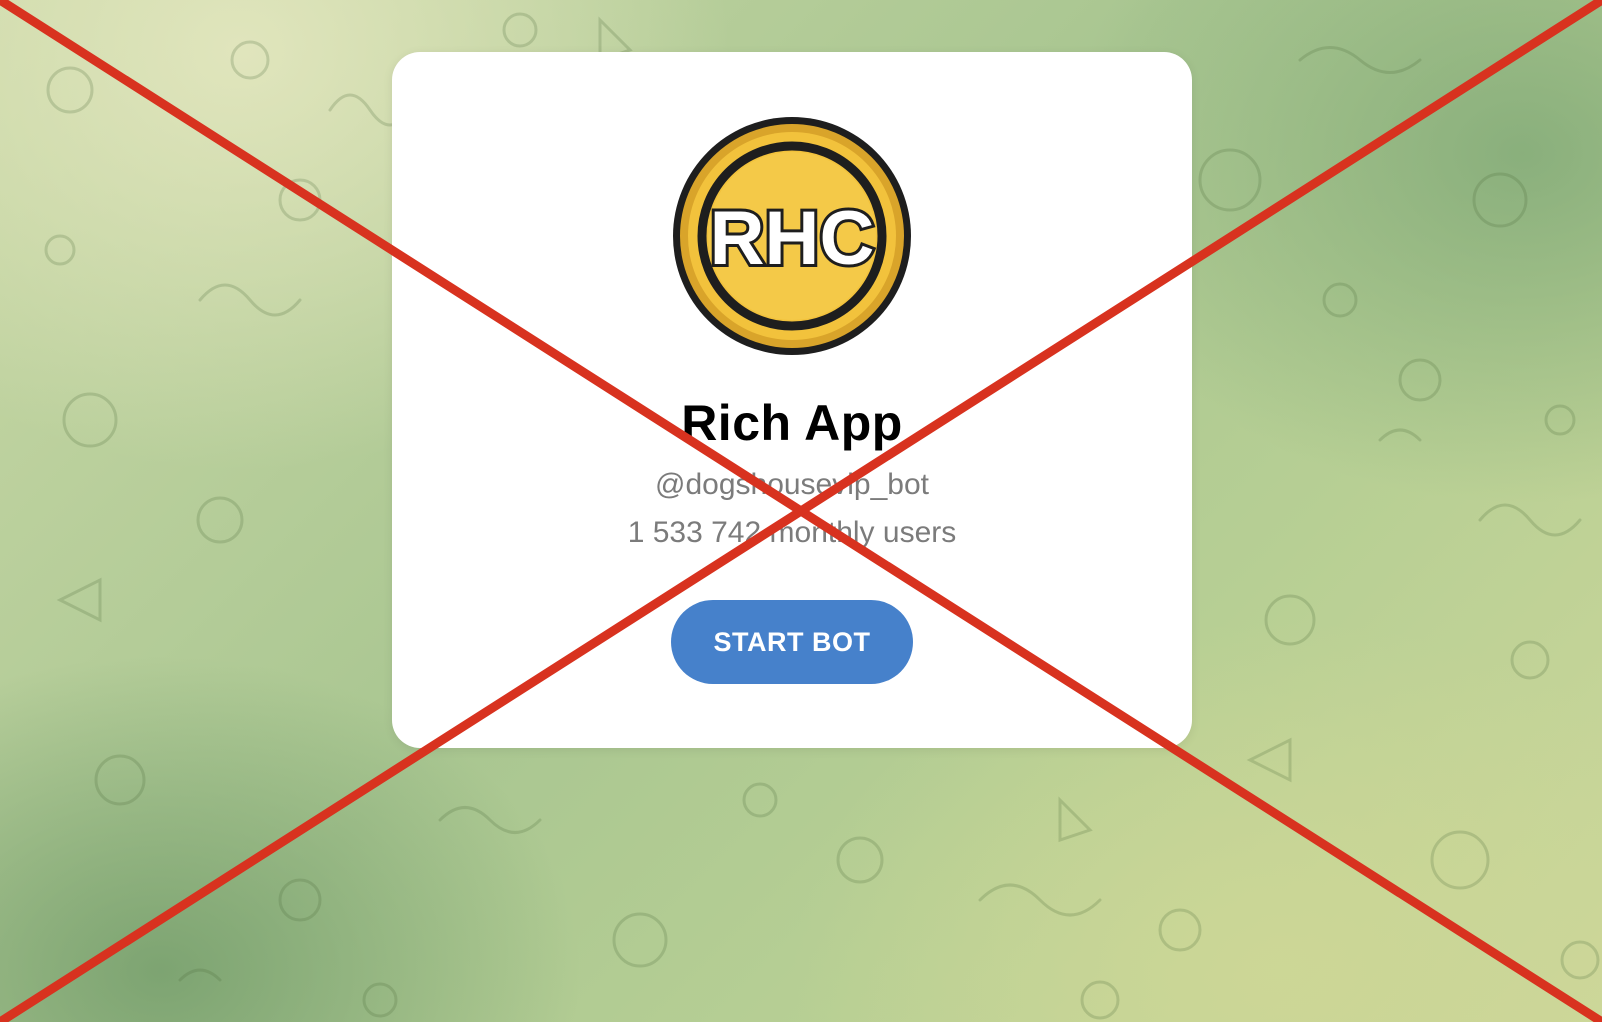  I want to click on monthly-users-count: 1 533 742 monthly users, so click(792, 532).